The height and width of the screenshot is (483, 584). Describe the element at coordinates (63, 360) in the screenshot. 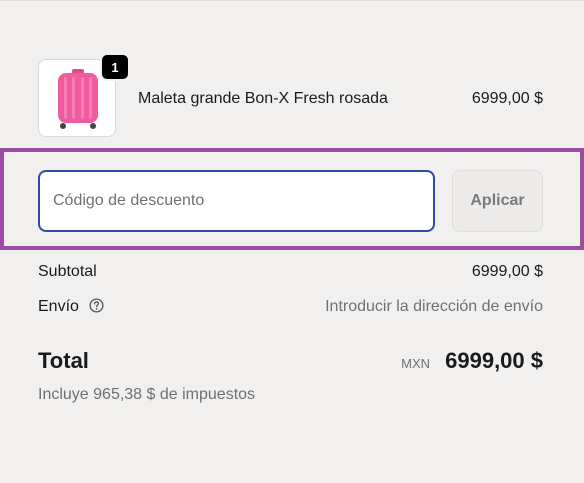

I see `total-label: Total` at that location.